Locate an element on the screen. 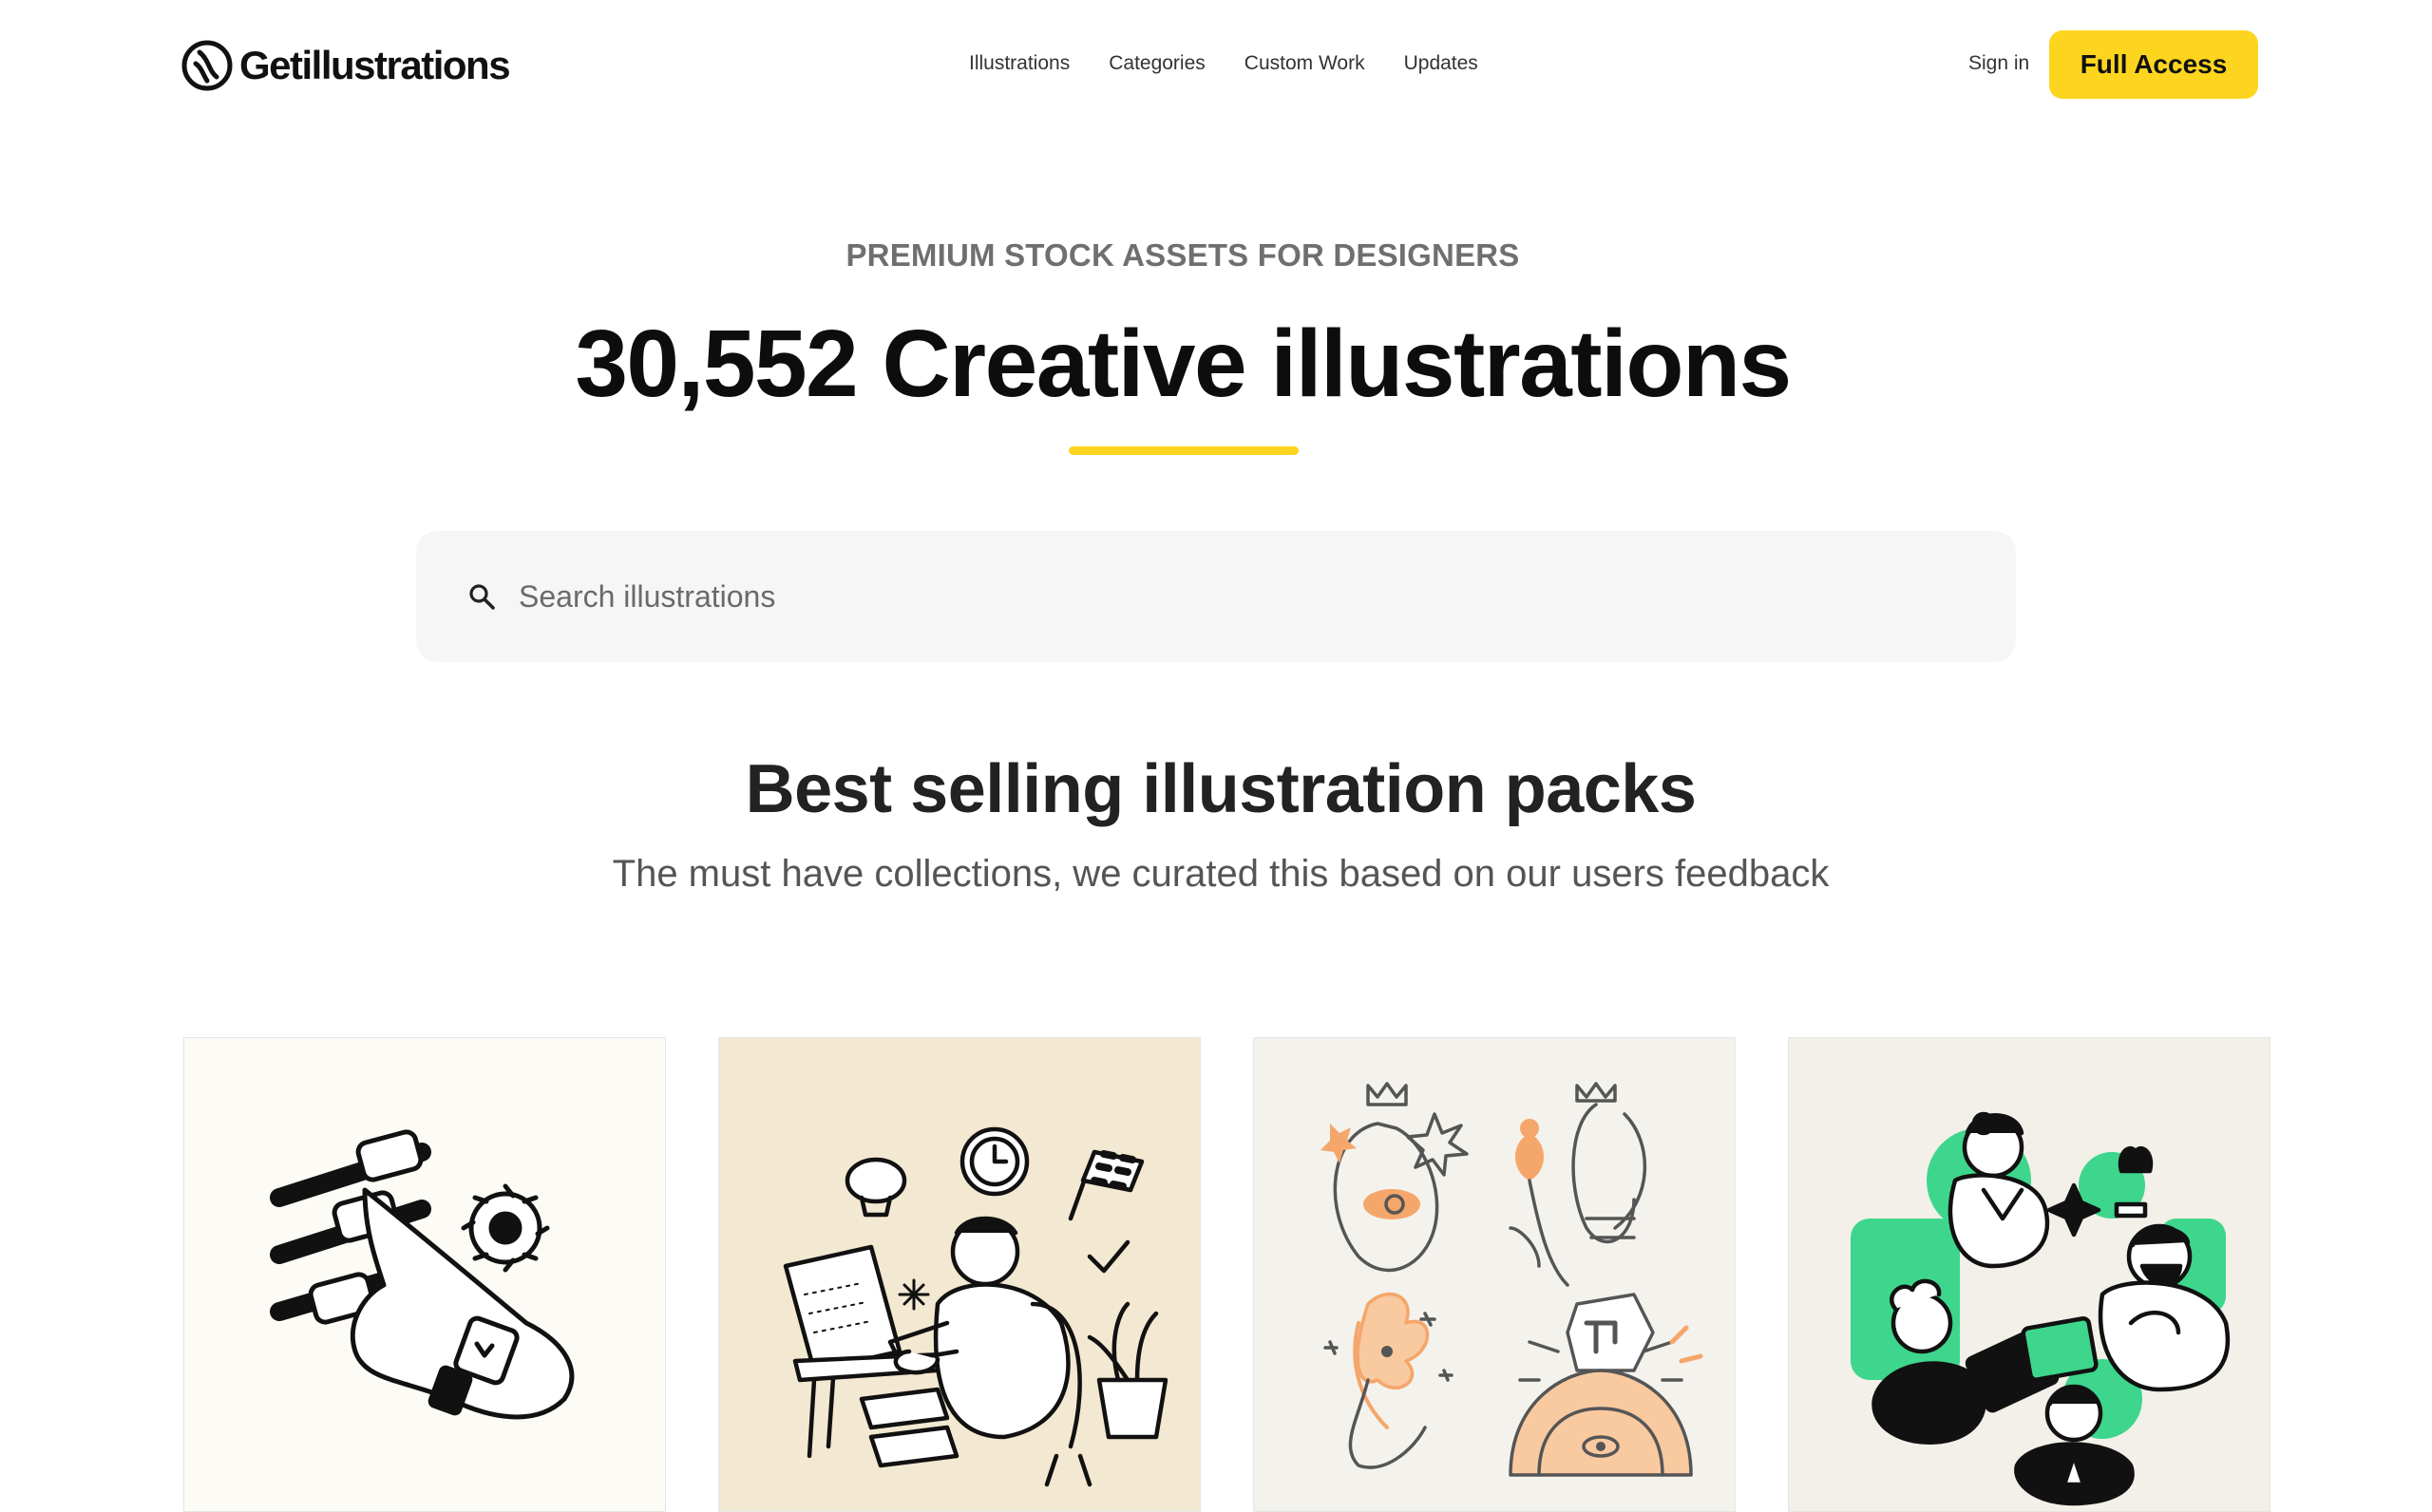  hero-headline: 30,552 Creative illustrations is located at coordinates (1183, 364).